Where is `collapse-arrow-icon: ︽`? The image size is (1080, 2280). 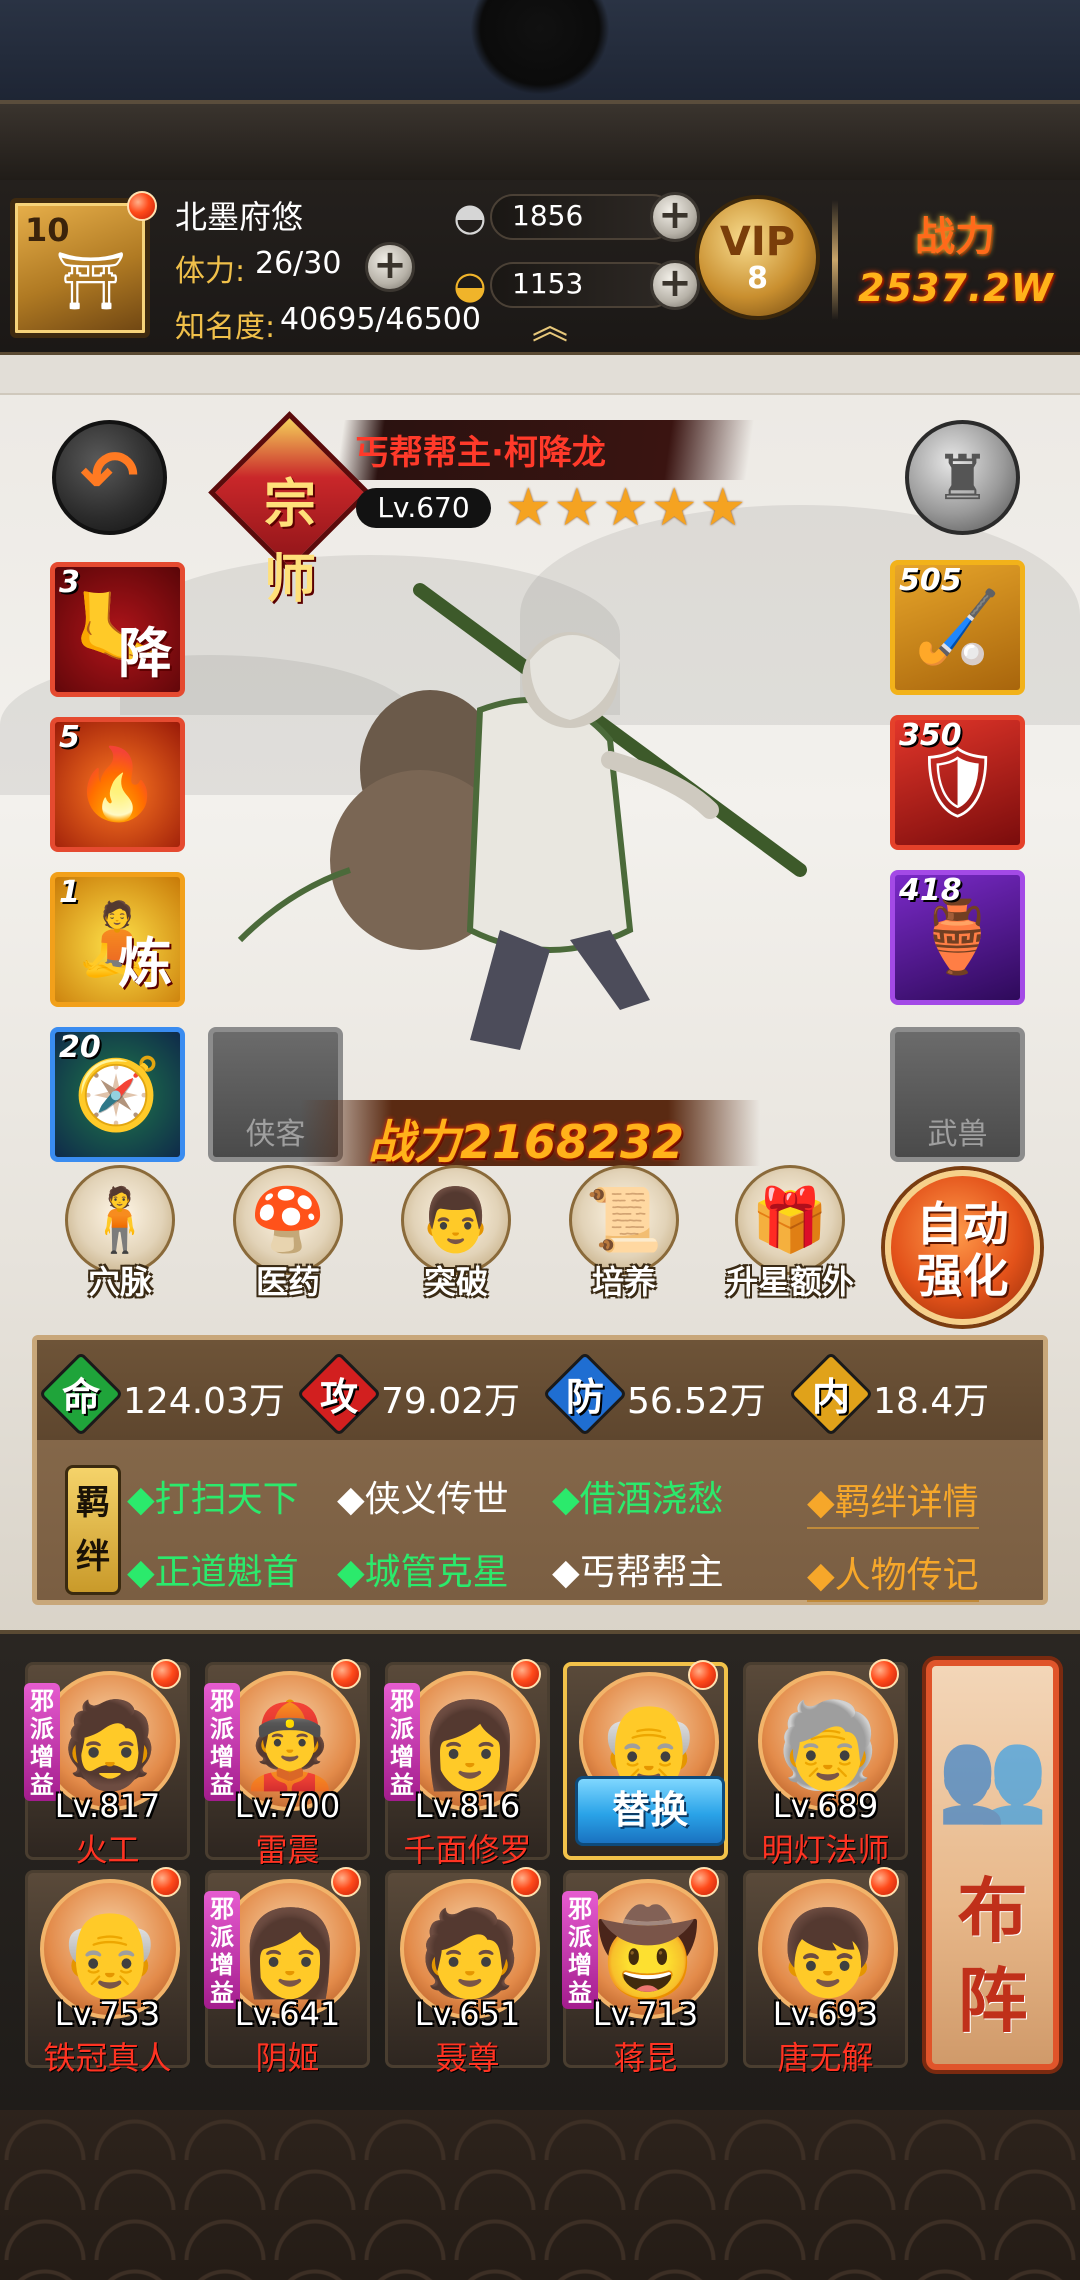
collapse-arrow-icon: ︽ is located at coordinates (550, 327).